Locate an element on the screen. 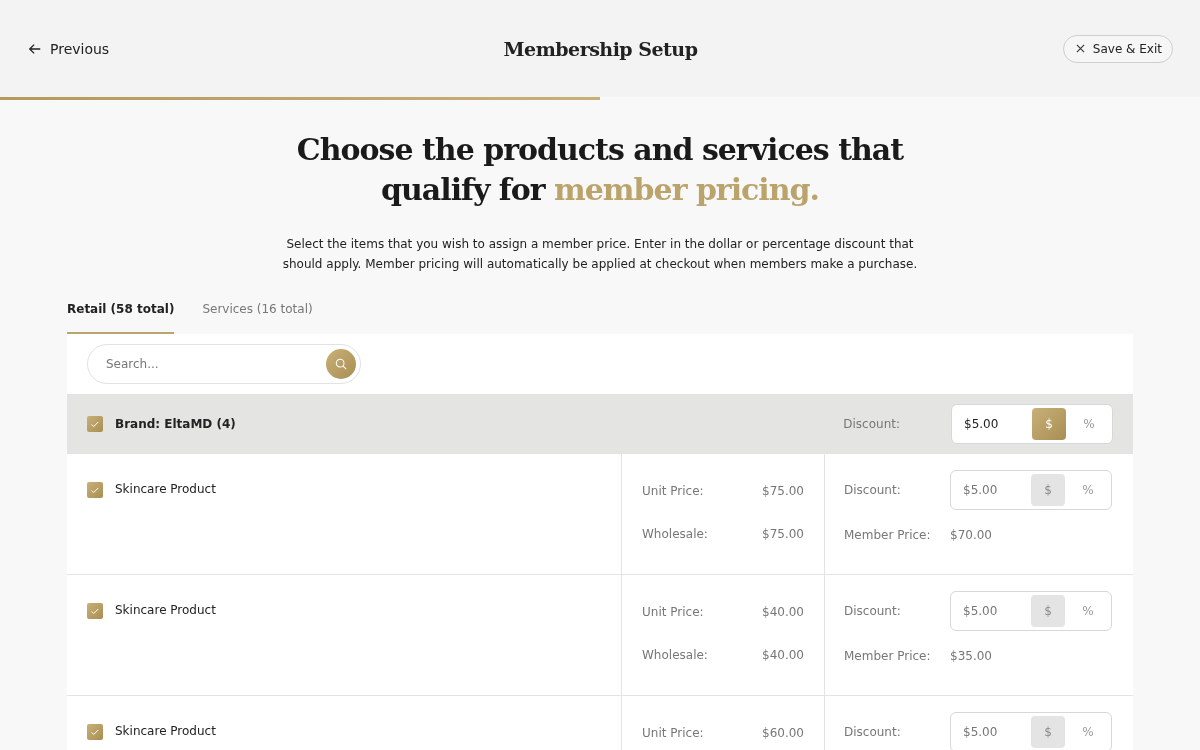 This screenshot has width=1200, height=750. unit-price: $75.00 is located at coordinates (783, 491).